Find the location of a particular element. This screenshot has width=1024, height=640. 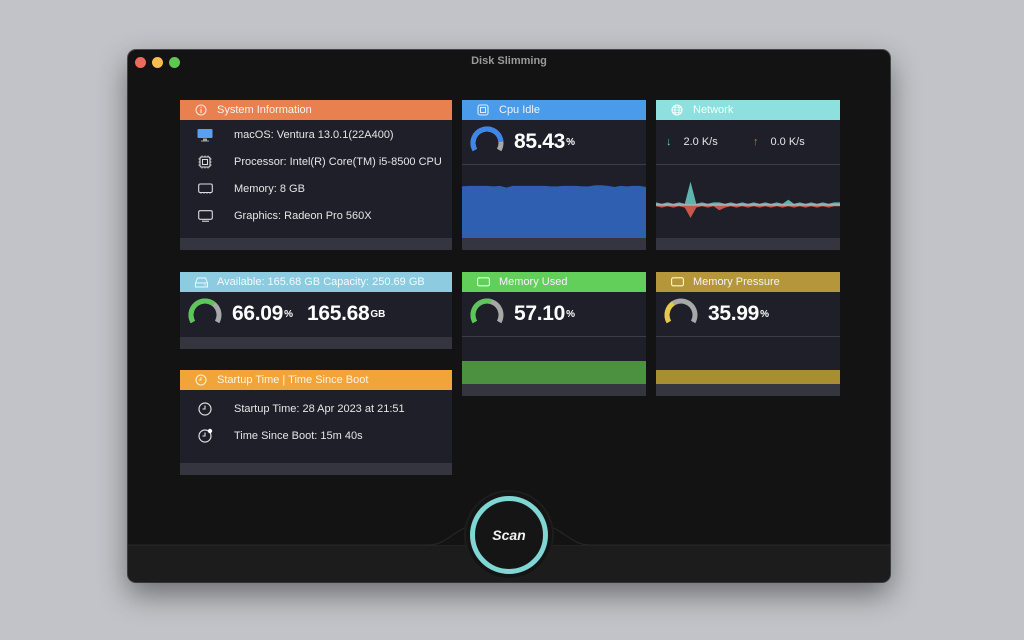

cpu-history-chart is located at coordinates (554, 211).